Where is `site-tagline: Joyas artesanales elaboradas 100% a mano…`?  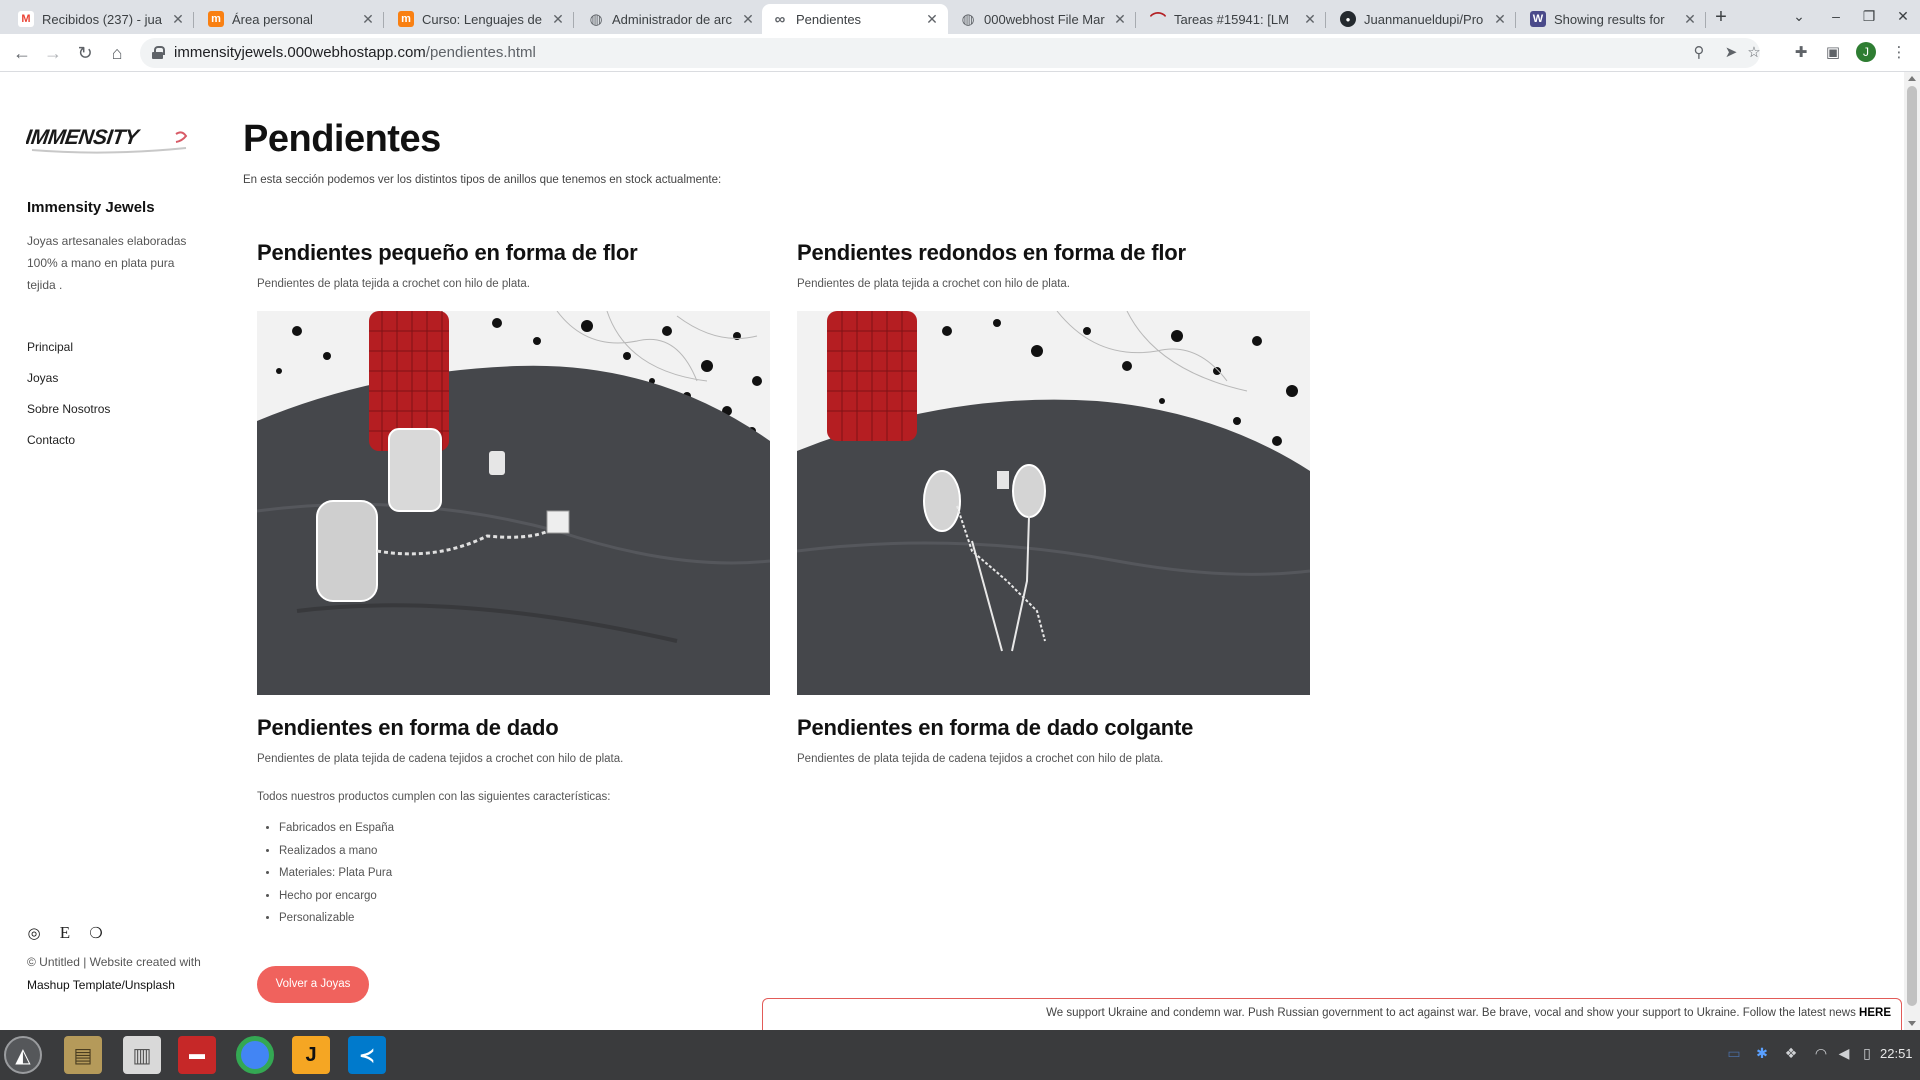
site-tagline: Joyas artesanales elaboradas 100% a mano… is located at coordinates (107, 263).